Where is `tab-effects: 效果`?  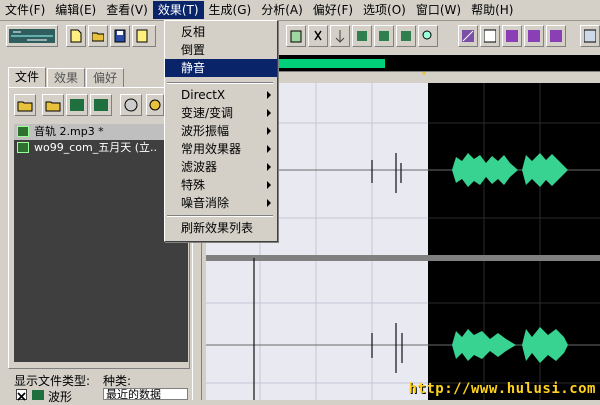
tab-effects: 效果 is located at coordinates (66, 78).